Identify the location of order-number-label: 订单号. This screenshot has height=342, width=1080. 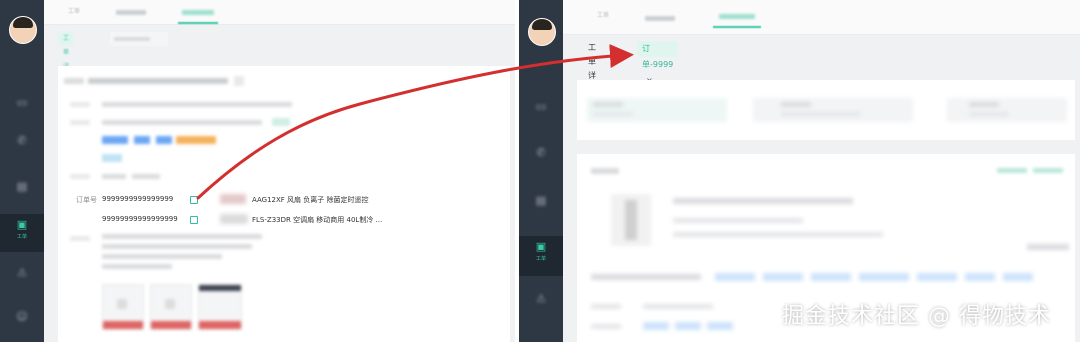
(86, 200).